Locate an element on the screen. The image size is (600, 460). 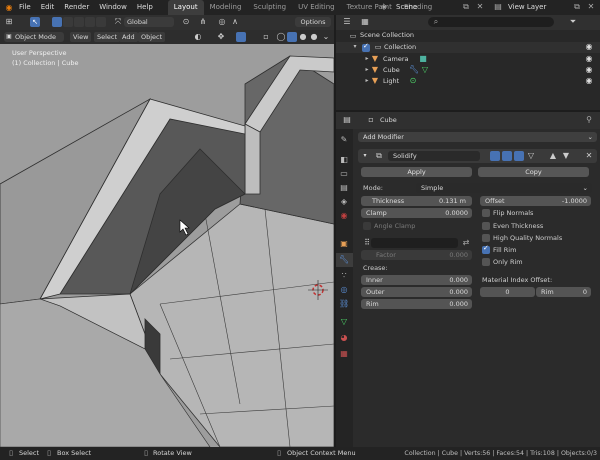
collection-visibility-icon: ◉ is located at coordinates (589, 47).